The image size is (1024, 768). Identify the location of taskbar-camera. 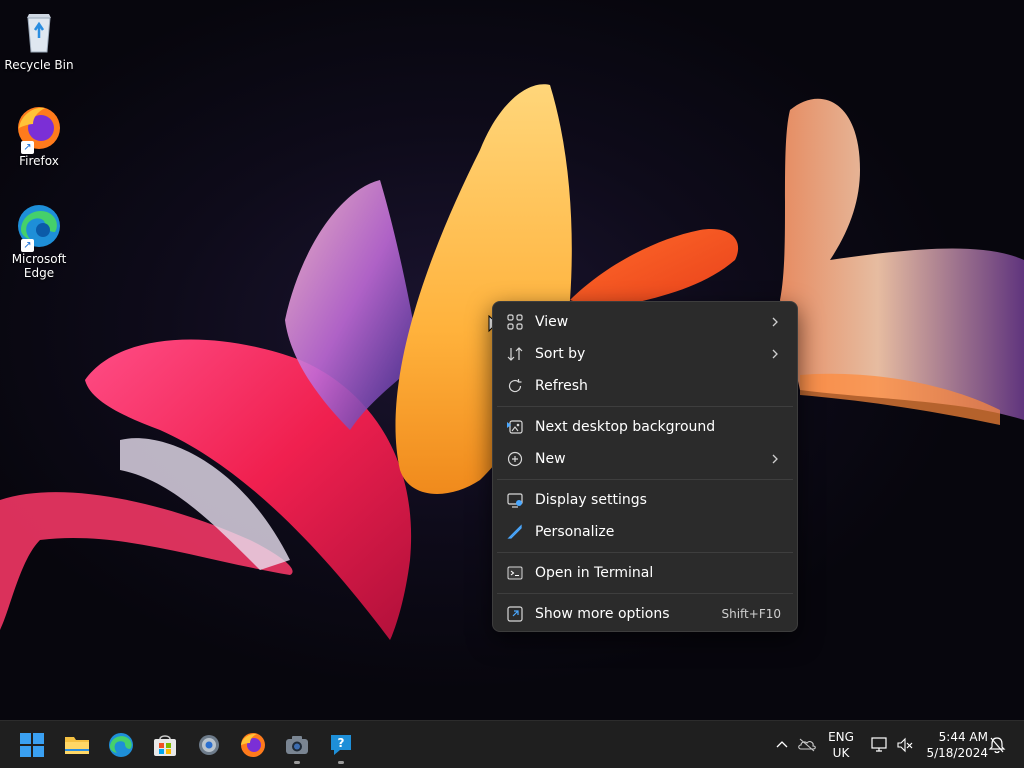
(297, 745).